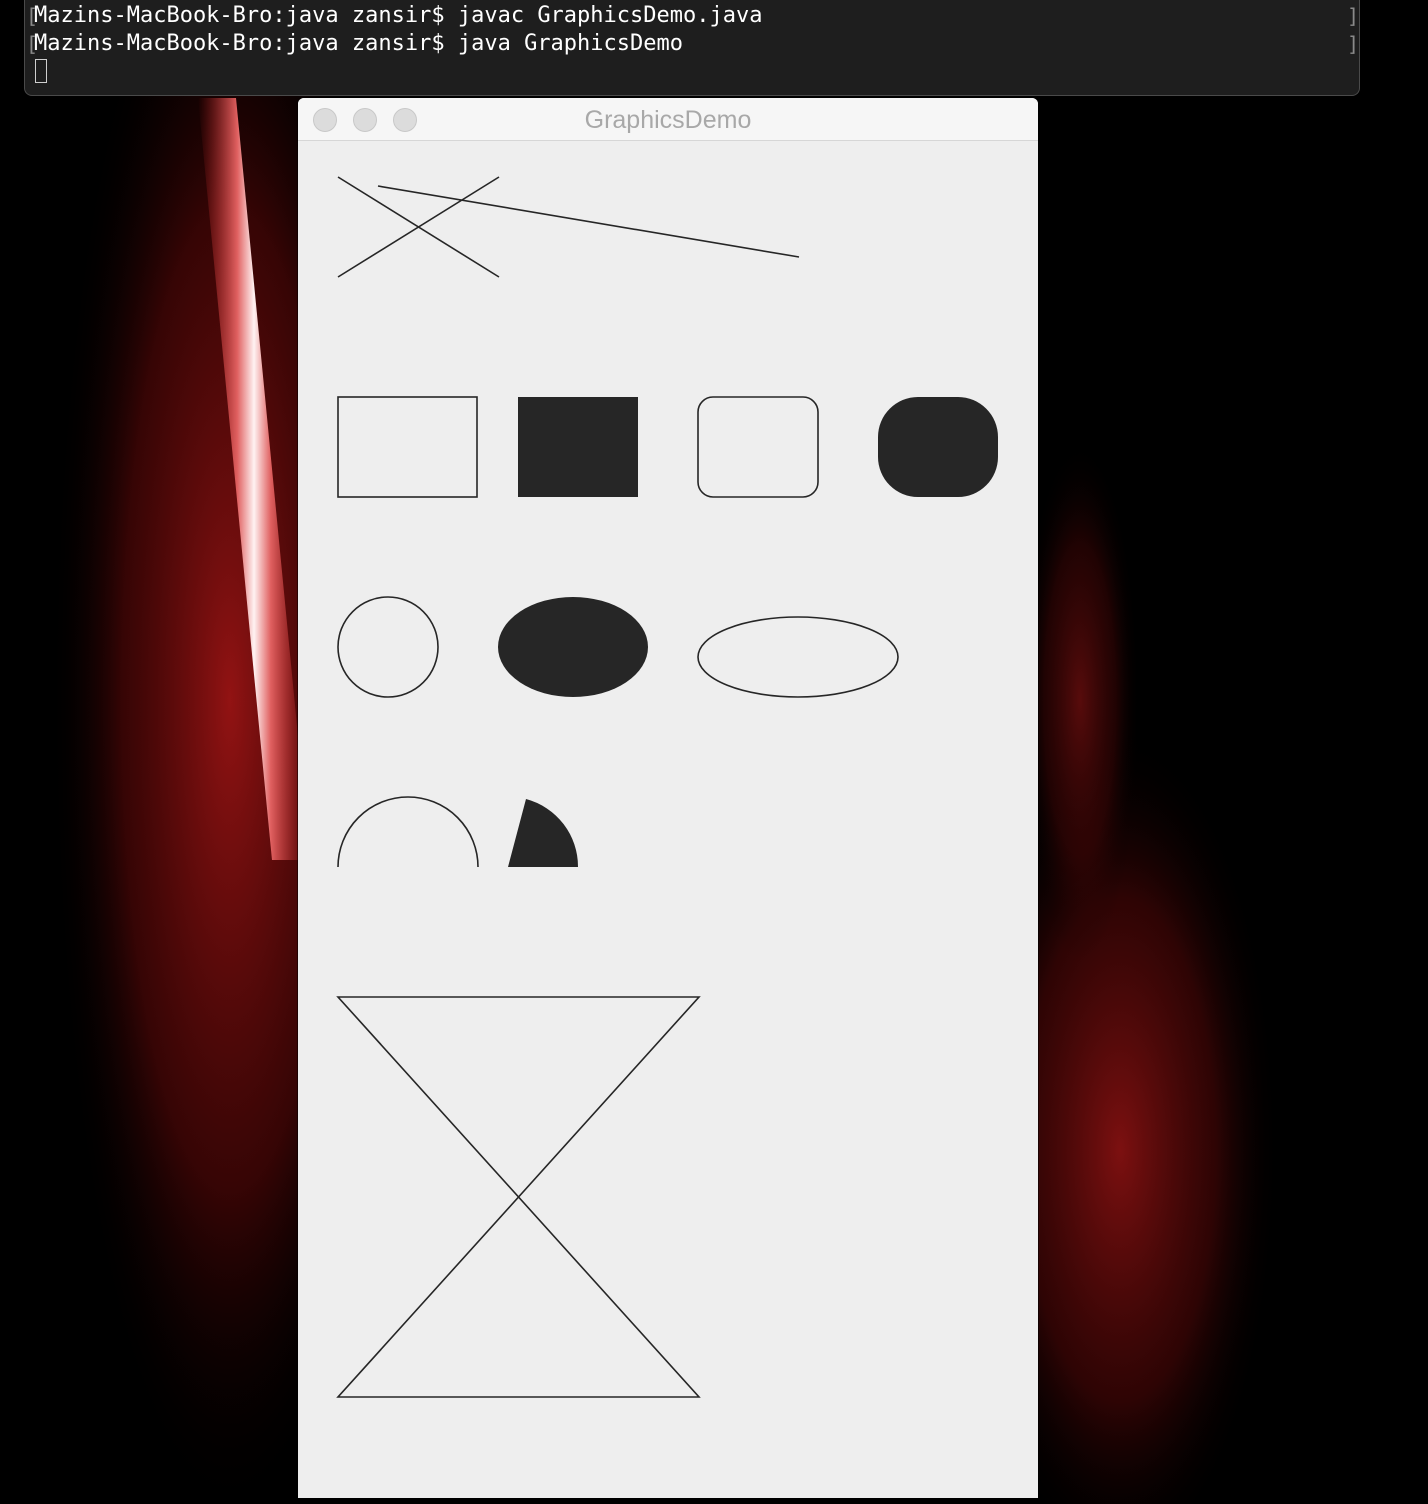  I want to click on rectangle-outline, so click(407, 447).